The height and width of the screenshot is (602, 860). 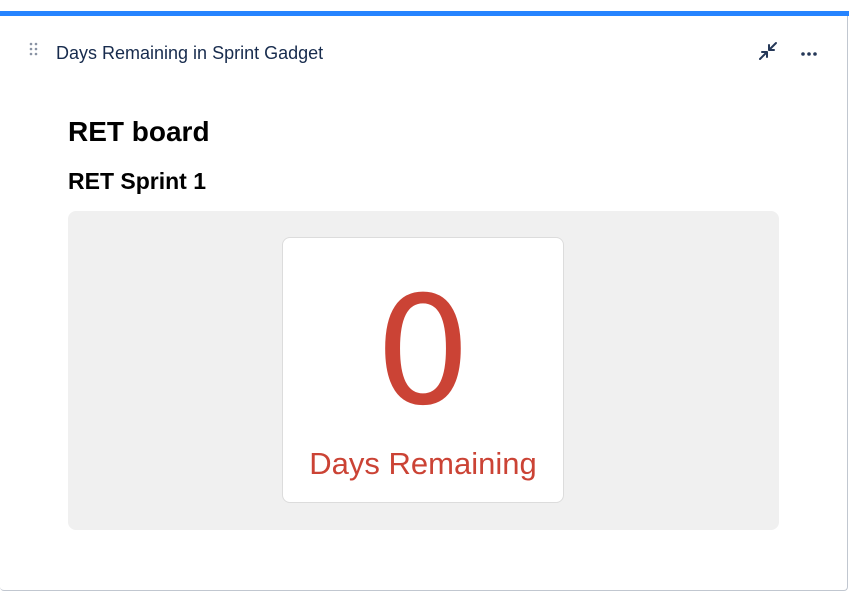 I want to click on days-remaining-card: 0 Days Remaining, so click(x=423, y=370).